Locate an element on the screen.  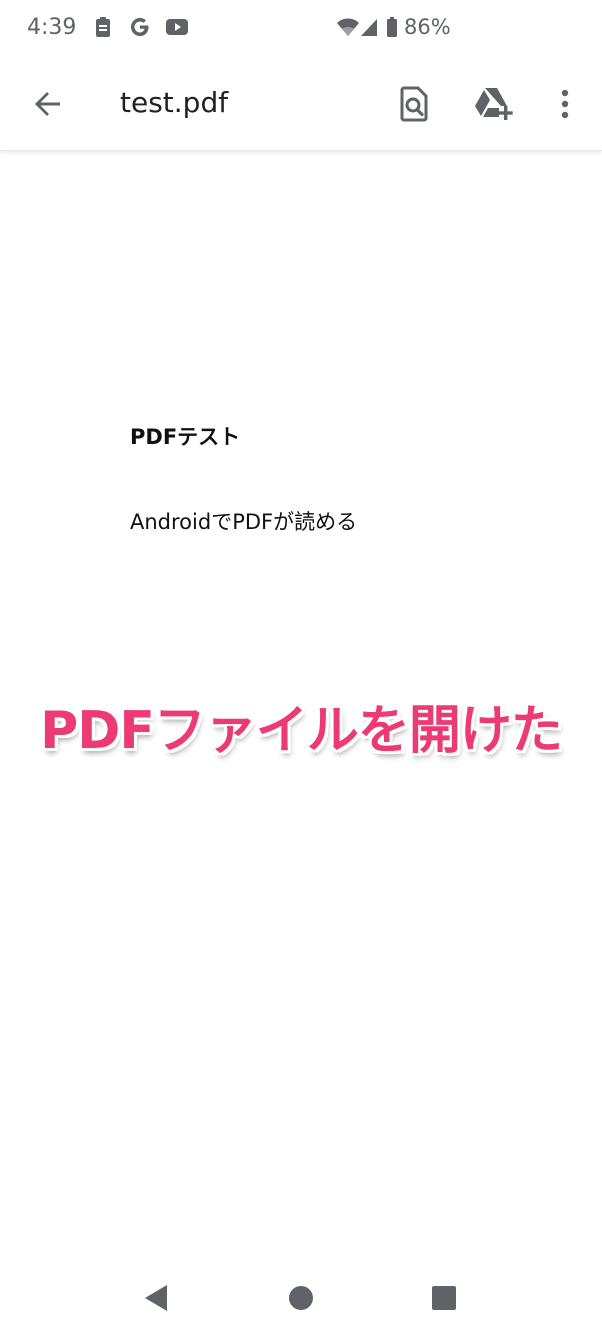
arrow-back-icon is located at coordinates (47, 104).